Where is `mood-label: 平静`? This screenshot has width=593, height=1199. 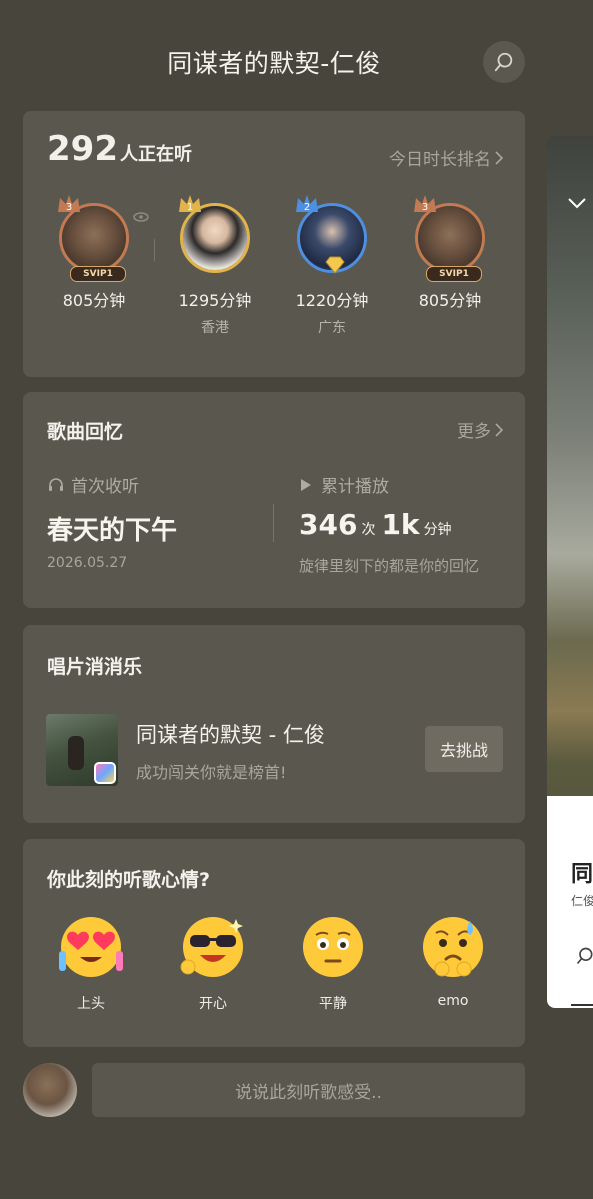 mood-label: 平静 is located at coordinates (333, 1004).